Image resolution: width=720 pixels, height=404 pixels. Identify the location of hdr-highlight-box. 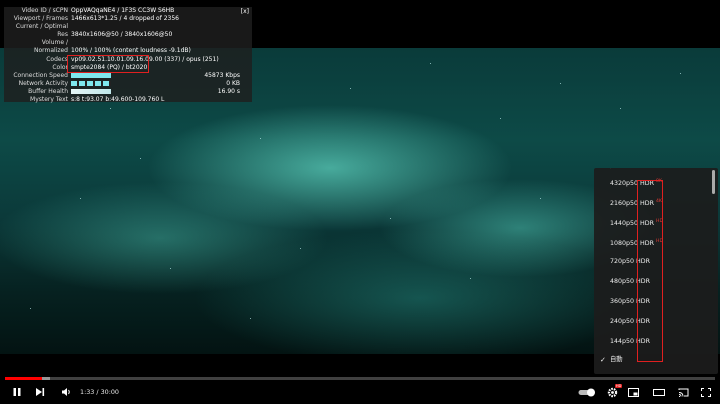
(650, 271).